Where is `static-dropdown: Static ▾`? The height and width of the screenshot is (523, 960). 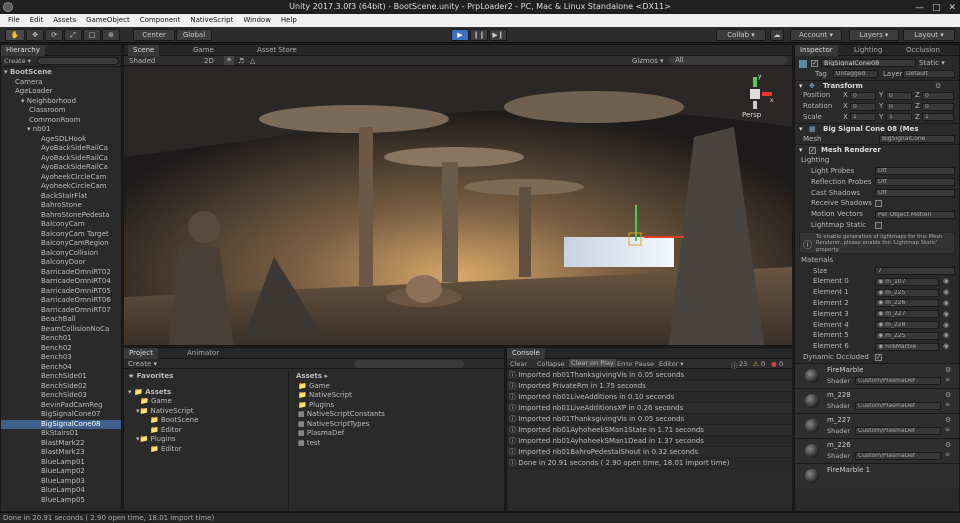
static-dropdown: Static ▾ is located at coordinates (932, 63).